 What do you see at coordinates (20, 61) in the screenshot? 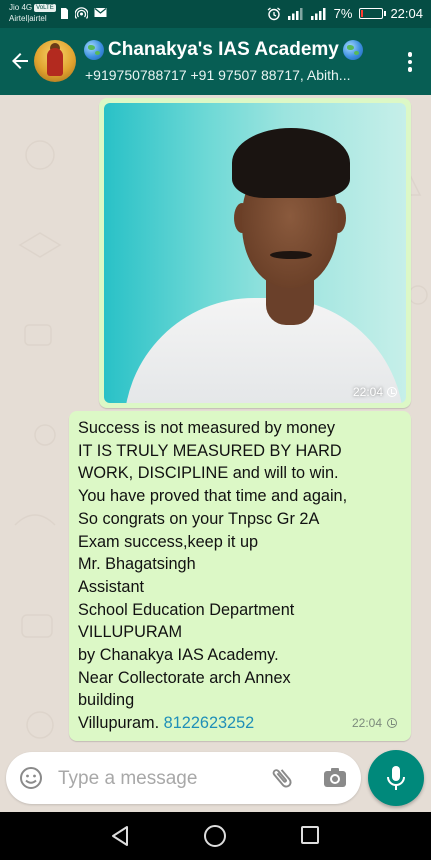
I see `back-arrow-icon` at bounding box center [20, 61].